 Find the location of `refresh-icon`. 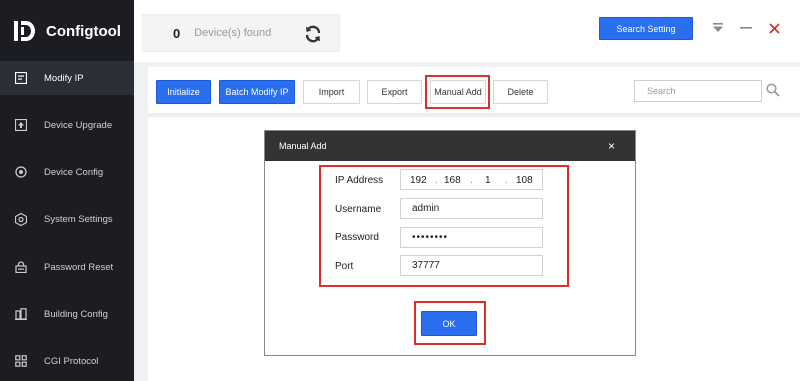

refresh-icon is located at coordinates (313, 36).